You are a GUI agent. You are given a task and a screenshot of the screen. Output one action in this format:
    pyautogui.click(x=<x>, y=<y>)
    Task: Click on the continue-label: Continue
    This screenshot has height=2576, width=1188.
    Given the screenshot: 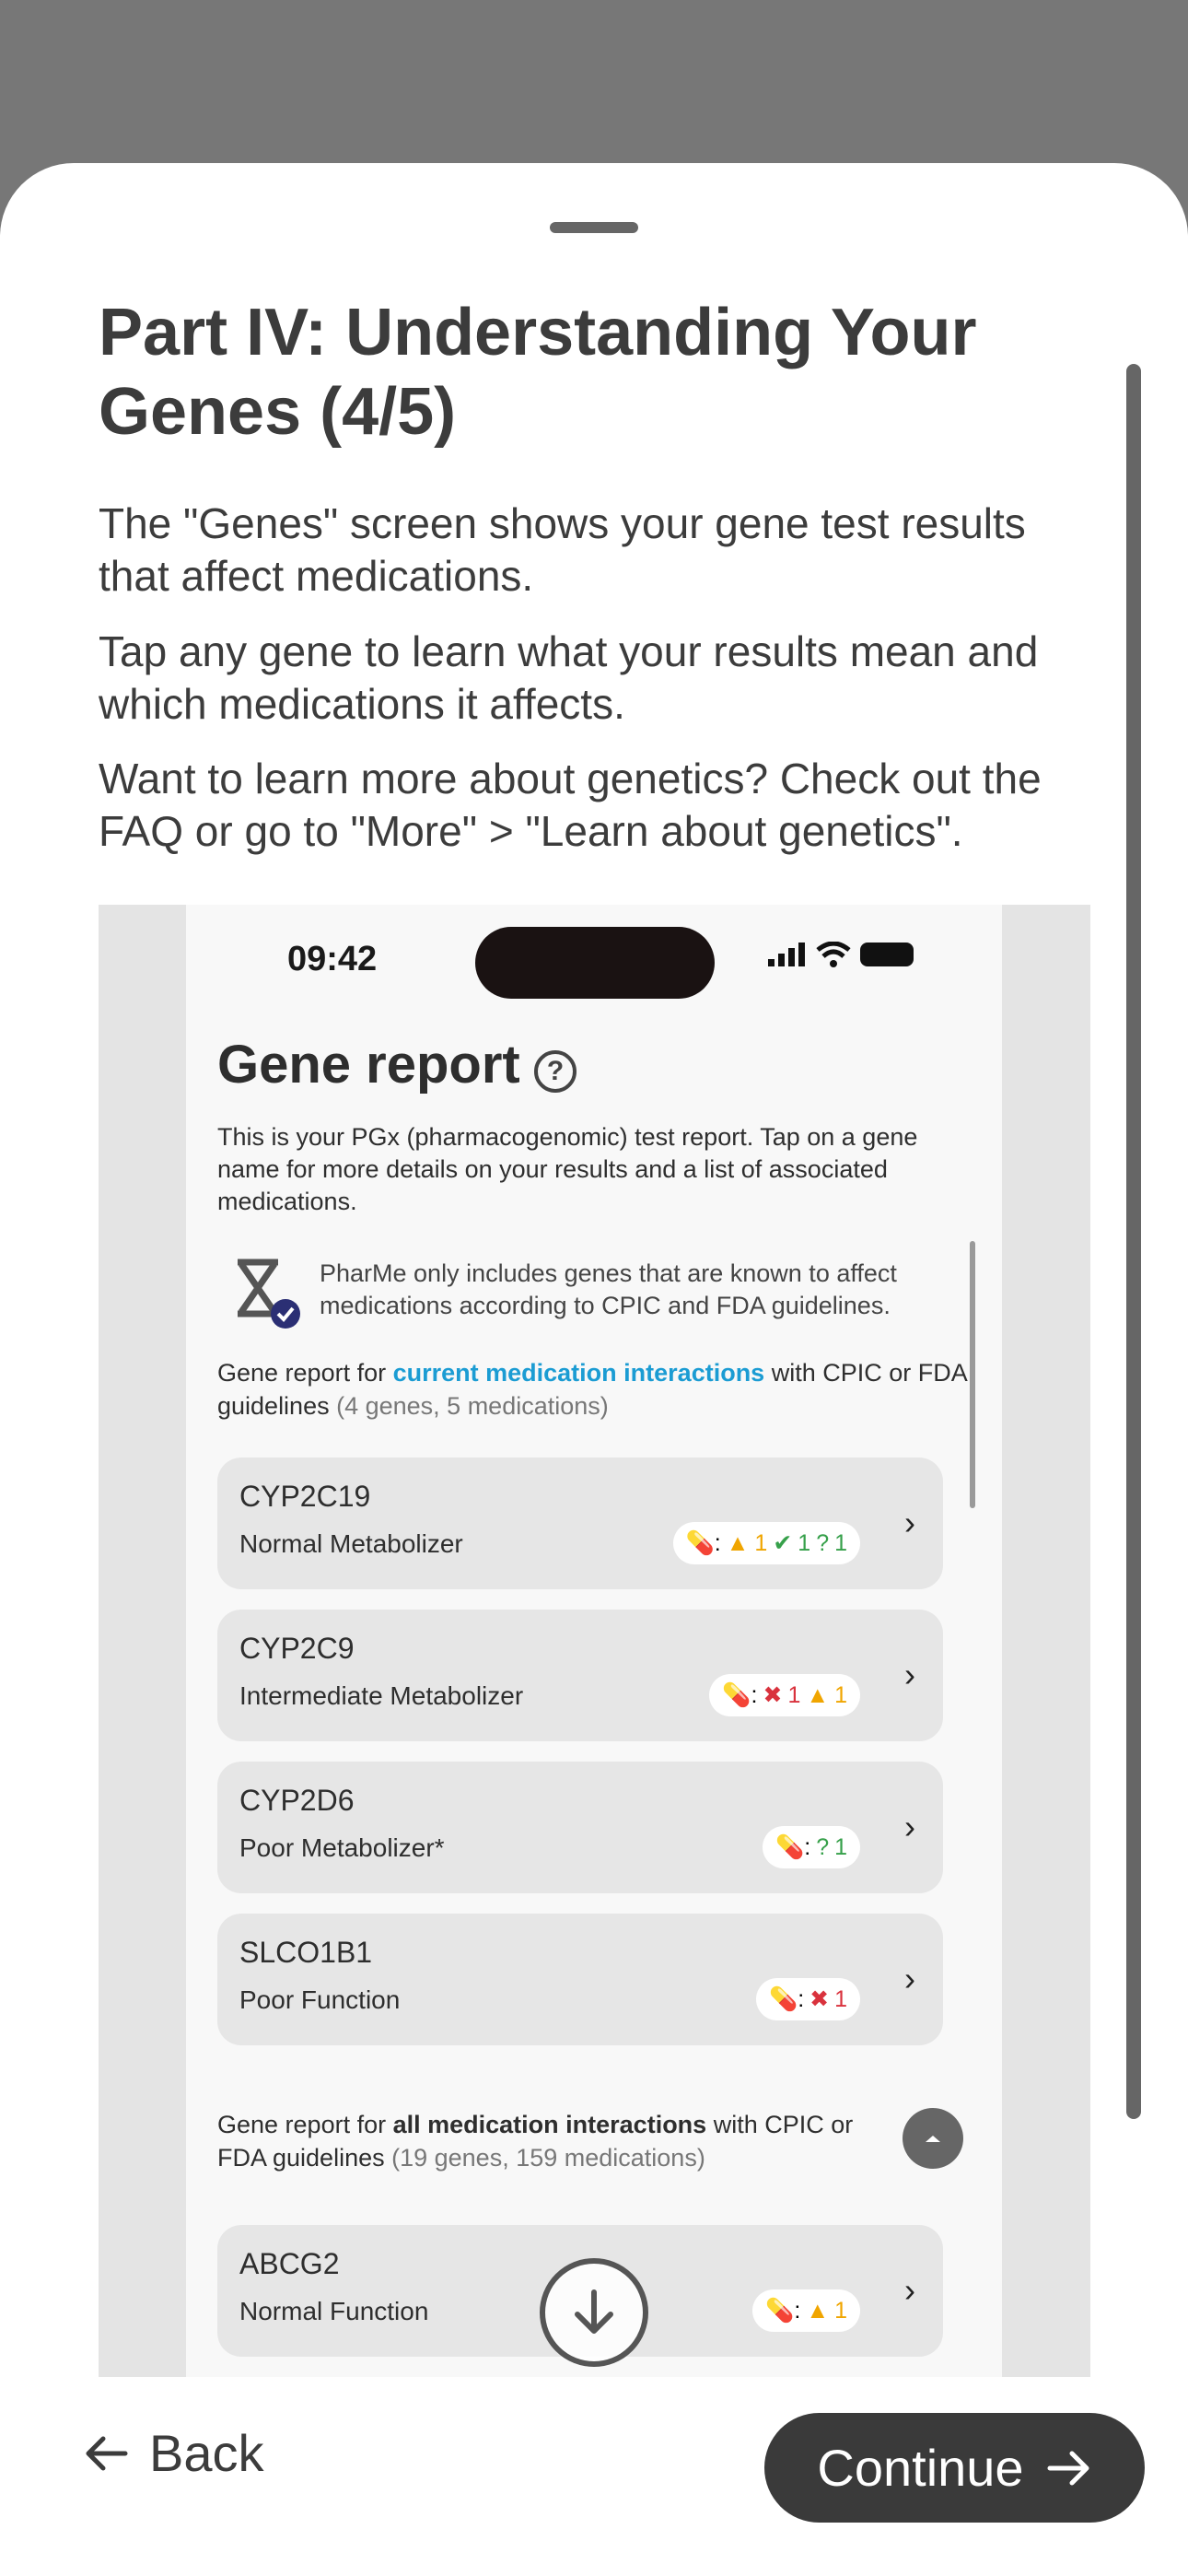 What is the action you would take?
    pyautogui.click(x=920, y=2468)
    